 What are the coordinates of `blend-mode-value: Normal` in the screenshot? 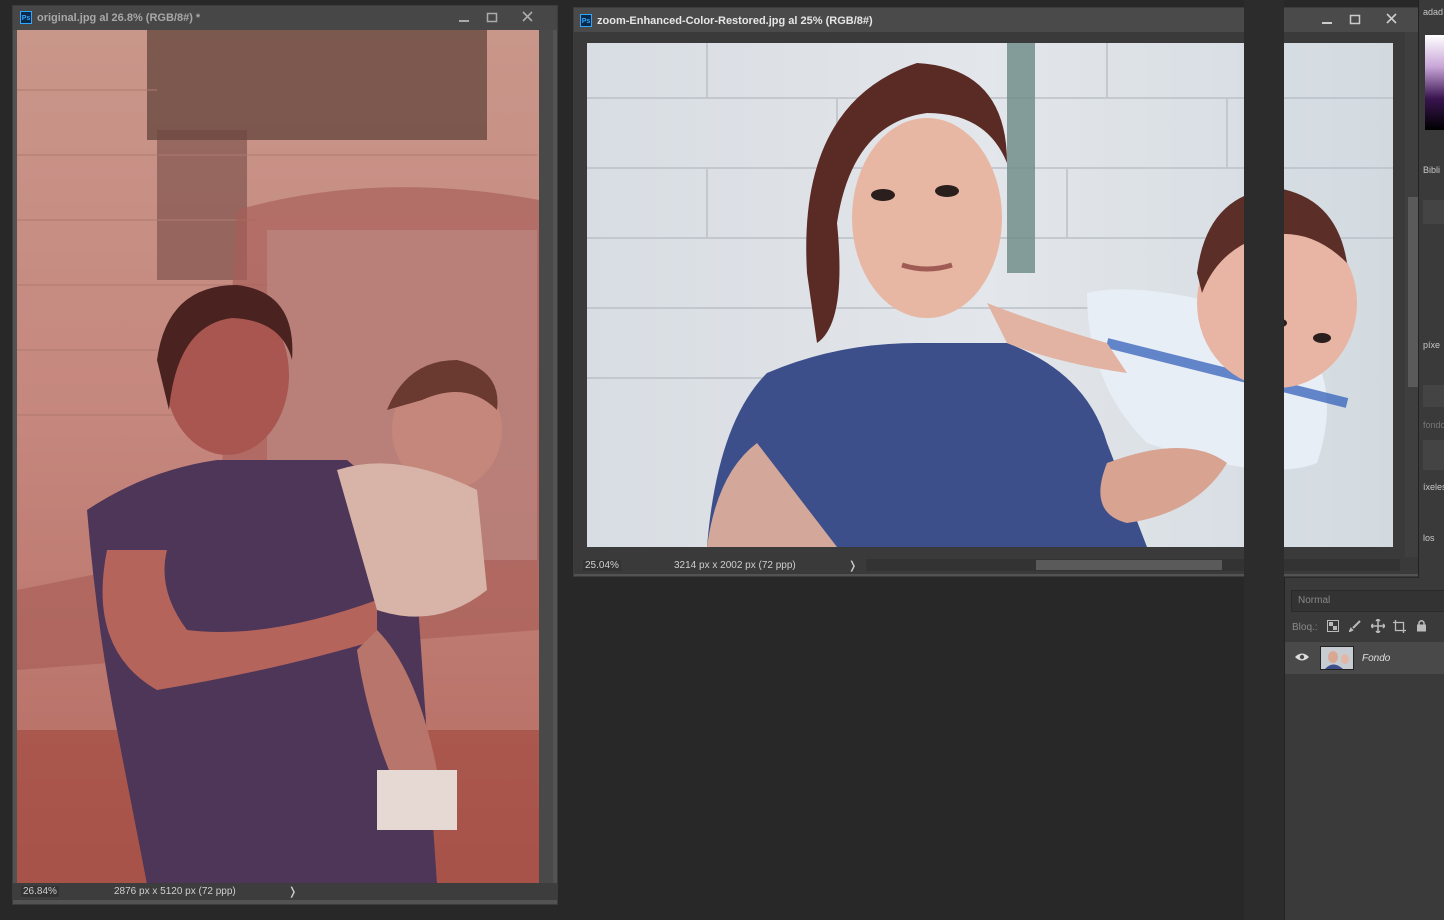 It's located at (1314, 600).